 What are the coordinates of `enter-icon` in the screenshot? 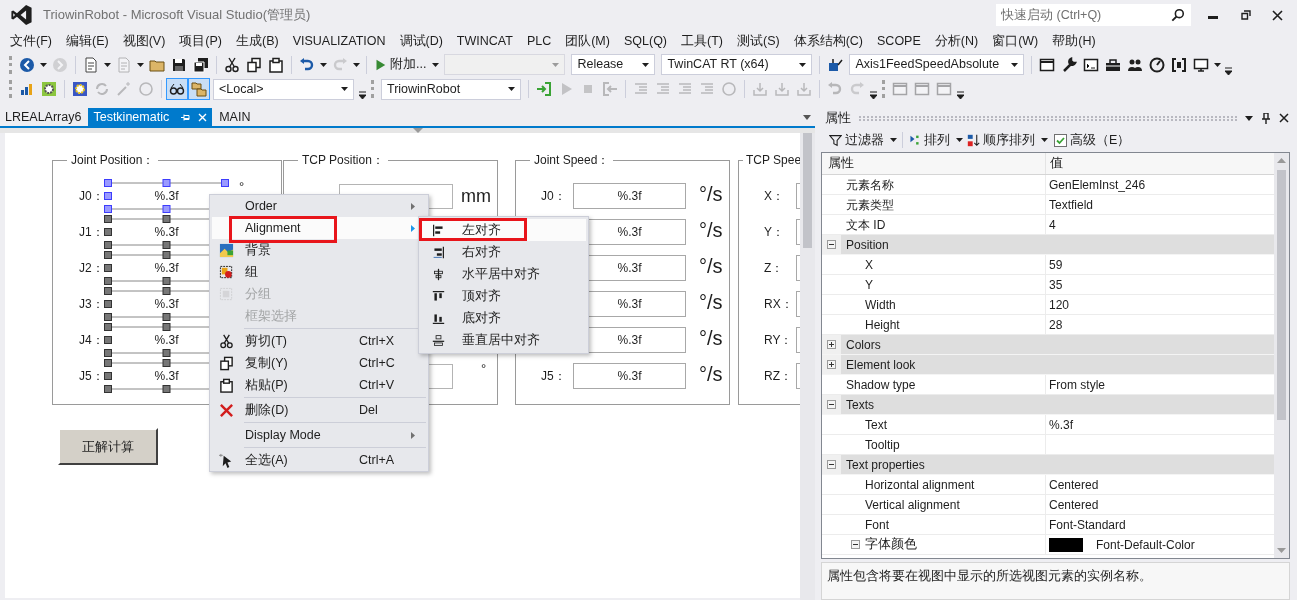 It's located at (544, 89).